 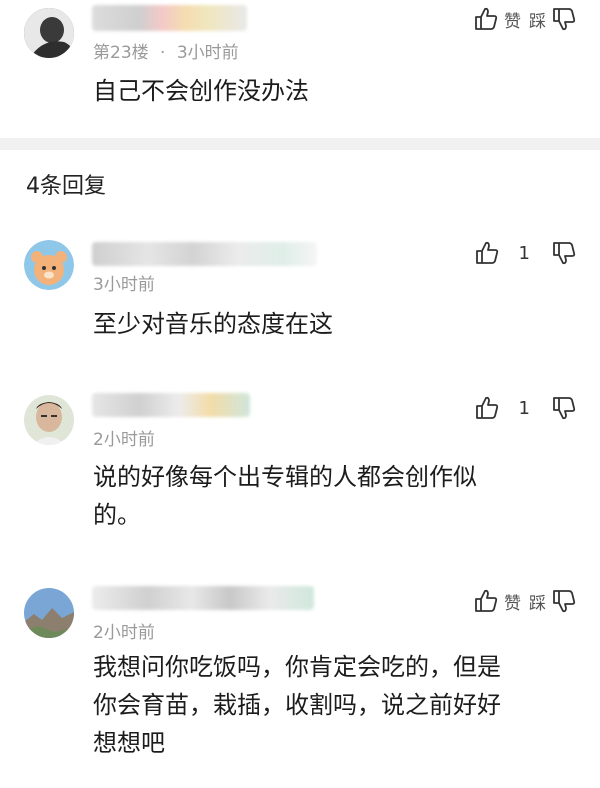 I want to click on comment-meta: 第23楼 · 3小时前, so click(x=166, y=50).